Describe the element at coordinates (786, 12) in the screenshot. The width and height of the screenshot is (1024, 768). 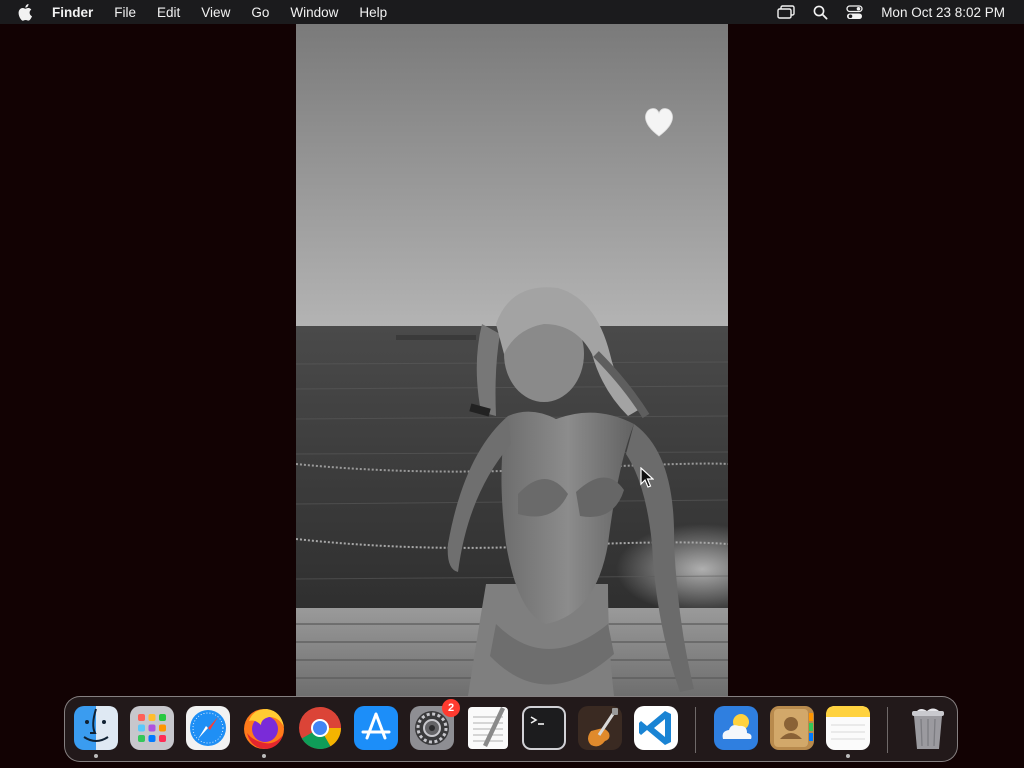
I see `screen-mirroring-icon` at that location.